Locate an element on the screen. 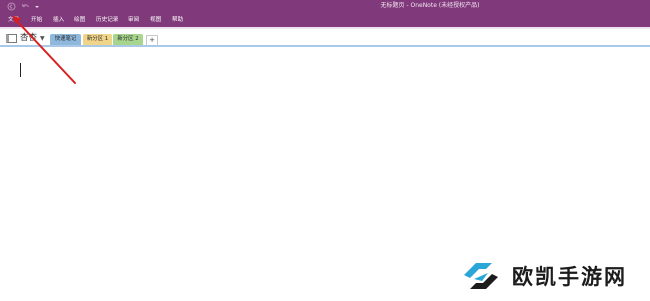 This screenshot has width=650, height=301. menu-view: 视图 is located at coordinates (155, 20).